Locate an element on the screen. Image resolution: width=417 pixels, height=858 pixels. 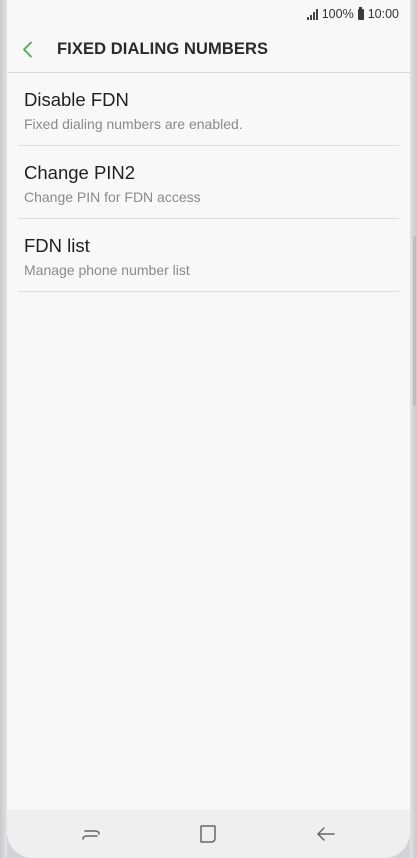
side-button is located at coordinates (414, 321).